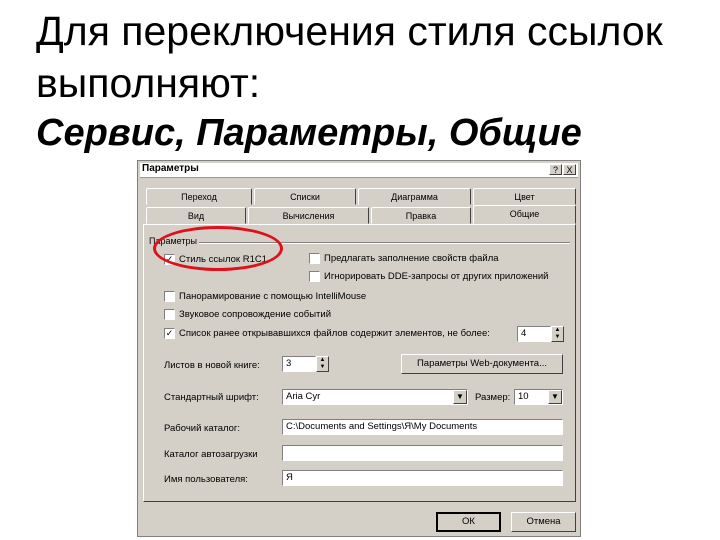 The width and height of the screenshot is (720, 540). What do you see at coordinates (414, 196) in the screenshot?
I see `tab-chart: Диаграмма` at bounding box center [414, 196].